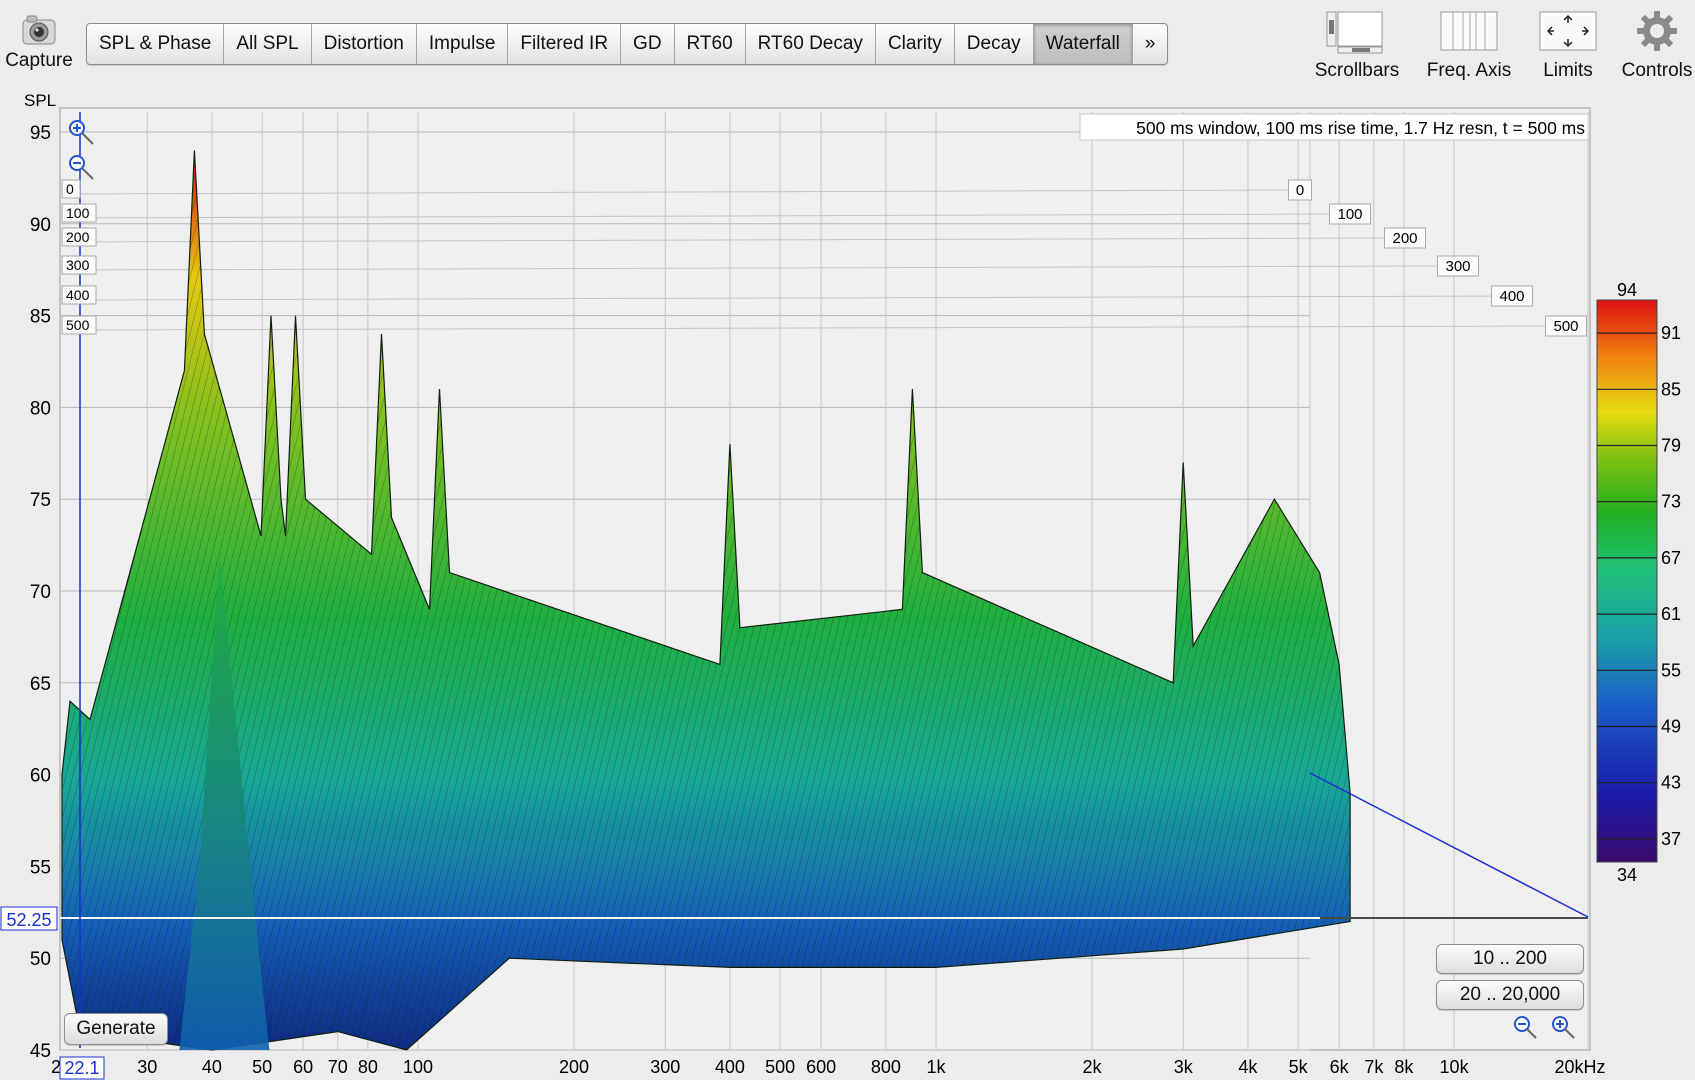 The height and width of the screenshot is (1080, 1695). I want to click on colorbar-tick-label: 73, so click(1671, 502).